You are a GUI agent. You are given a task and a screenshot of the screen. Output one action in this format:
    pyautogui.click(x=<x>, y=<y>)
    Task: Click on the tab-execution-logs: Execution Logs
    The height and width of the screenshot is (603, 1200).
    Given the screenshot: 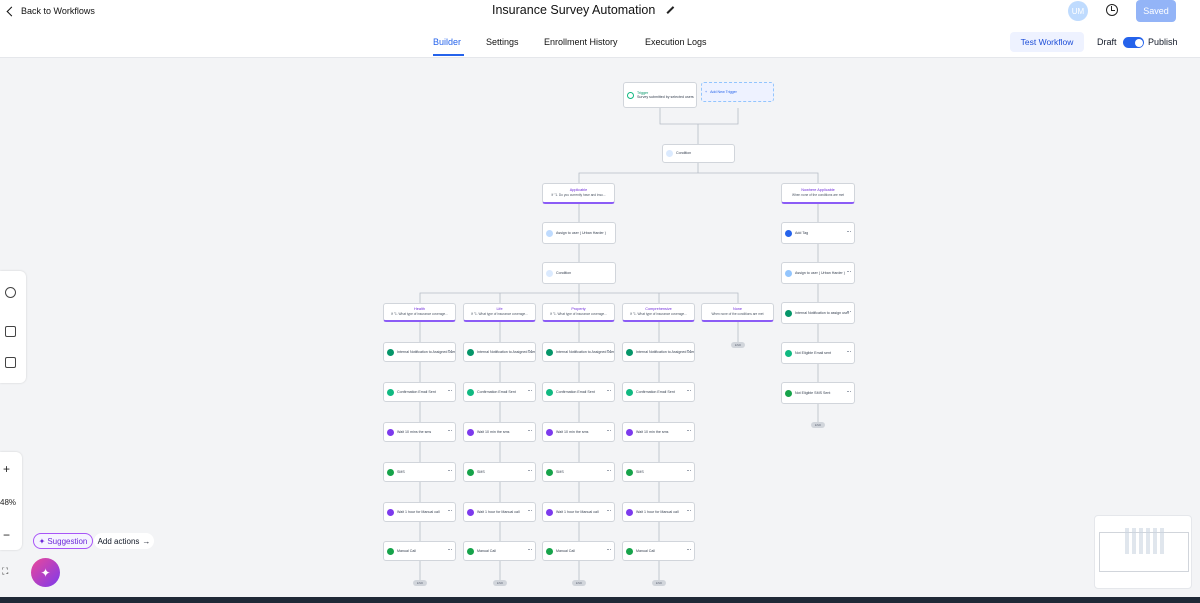 What is the action you would take?
    pyautogui.click(x=676, y=42)
    